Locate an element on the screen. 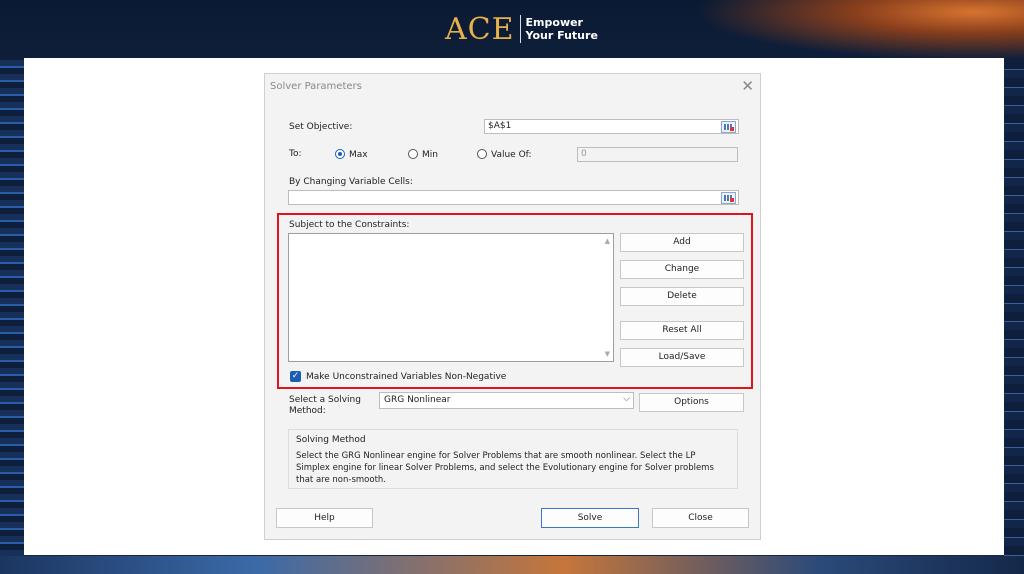 The image size is (1024, 574). brand-logo: ACE Empower Your Future is located at coordinates (521, 29).